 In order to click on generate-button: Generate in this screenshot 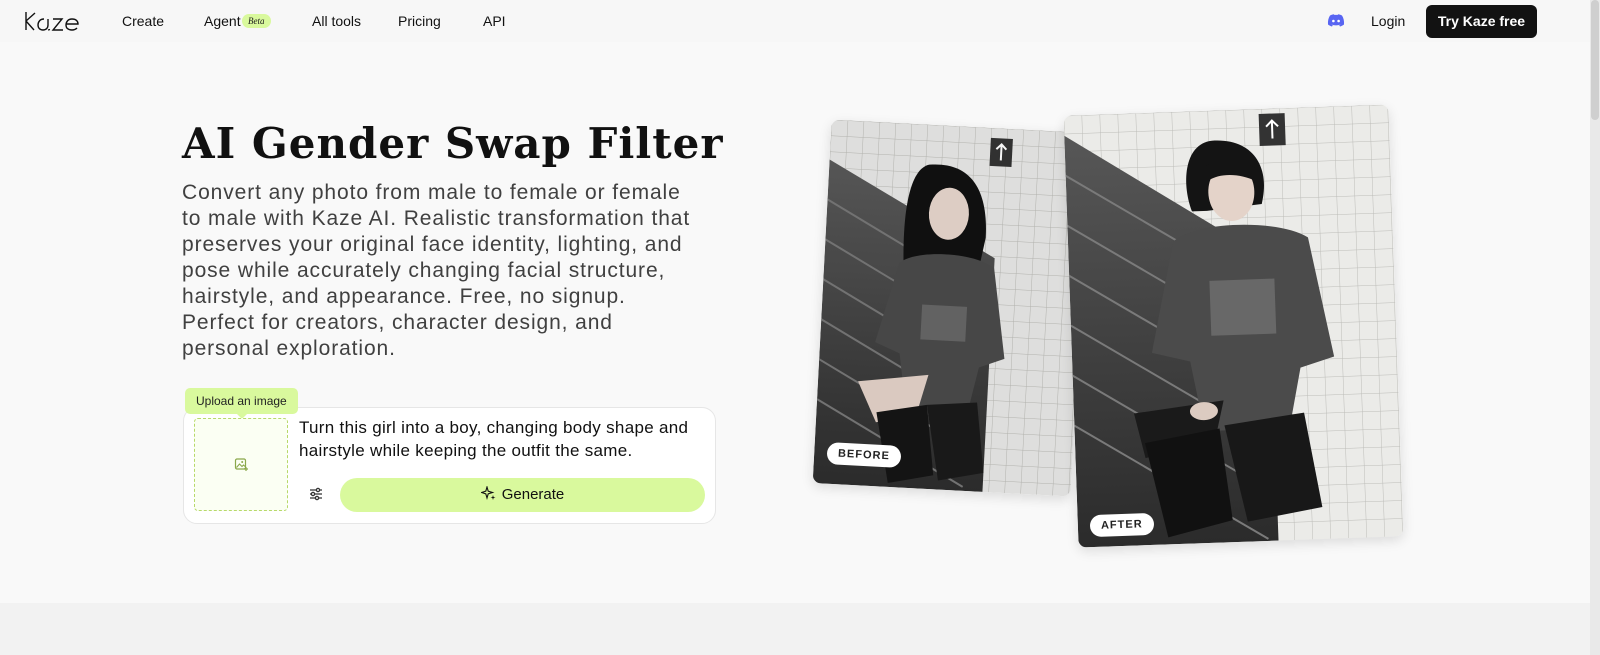, I will do `click(522, 495)`.